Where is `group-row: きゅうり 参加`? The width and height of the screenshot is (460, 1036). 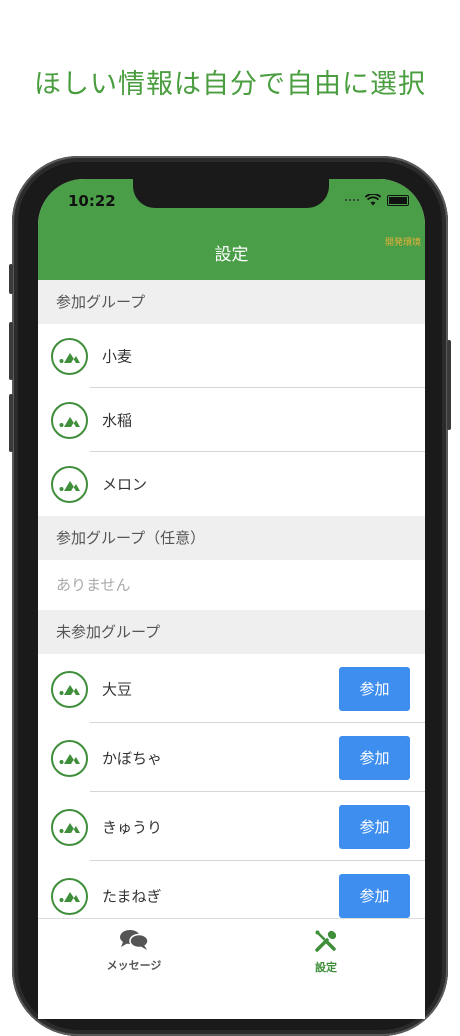
group-row: きゅうり 参加 is located at coordinates (231, 826).